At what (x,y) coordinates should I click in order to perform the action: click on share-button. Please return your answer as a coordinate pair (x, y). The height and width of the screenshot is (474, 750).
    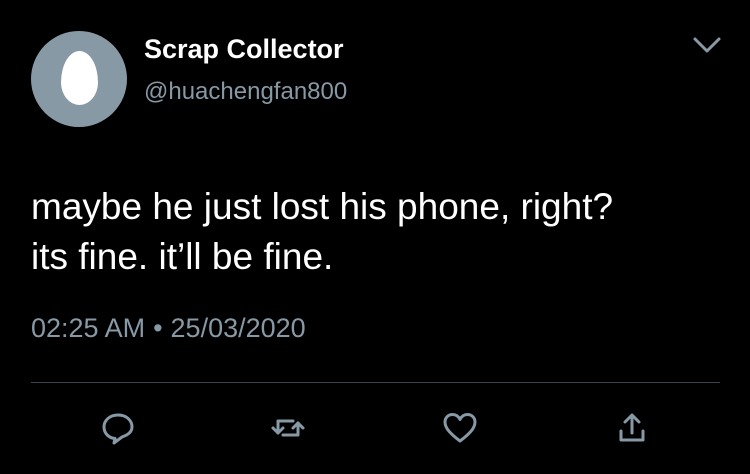
    Looking at the image, I should click on (632, 428).